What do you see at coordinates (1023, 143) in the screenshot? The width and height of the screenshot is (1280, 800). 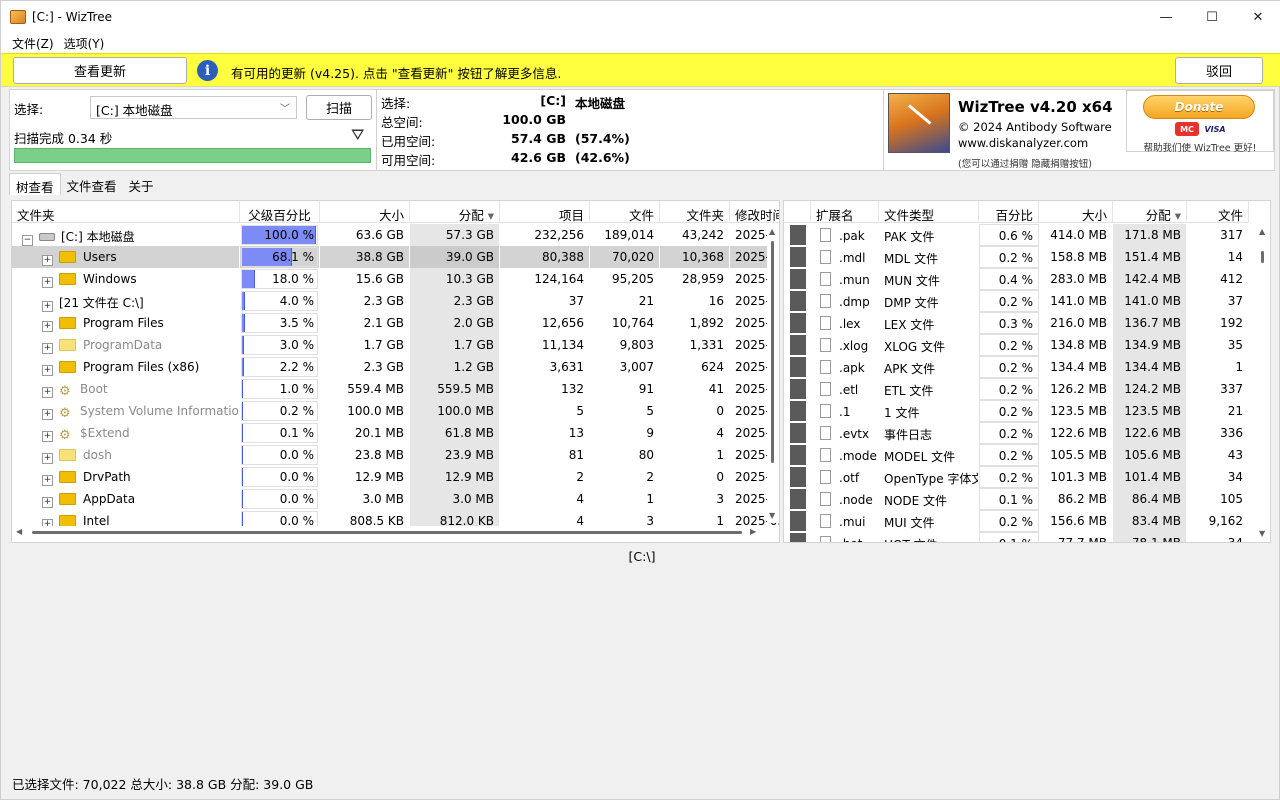 I see `website-link: www.diskanalyzer.com` at bounding box center [1023, 143].